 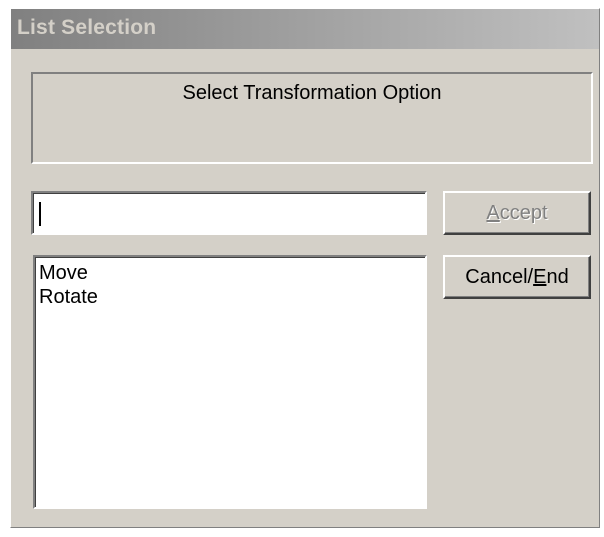 What do you see at coordinates (229, 213) in the screenshot?
I see `selection-input` at bounding box center [229, 213].